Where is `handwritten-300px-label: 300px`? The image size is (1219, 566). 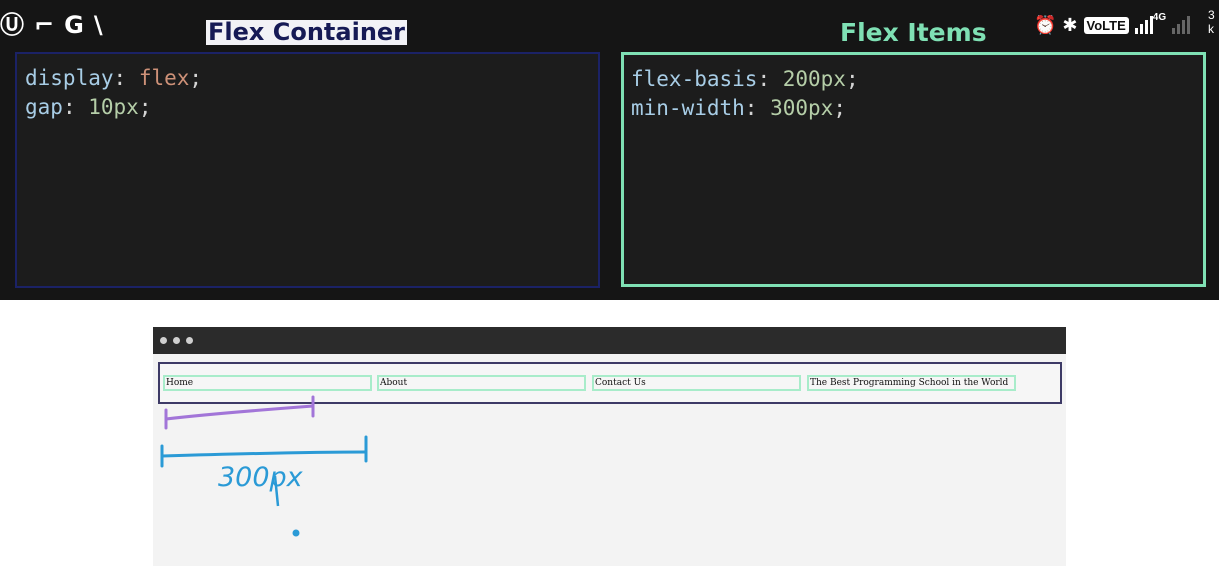 handwritten-300px-label: 300px is located at coordinates (261, 484).